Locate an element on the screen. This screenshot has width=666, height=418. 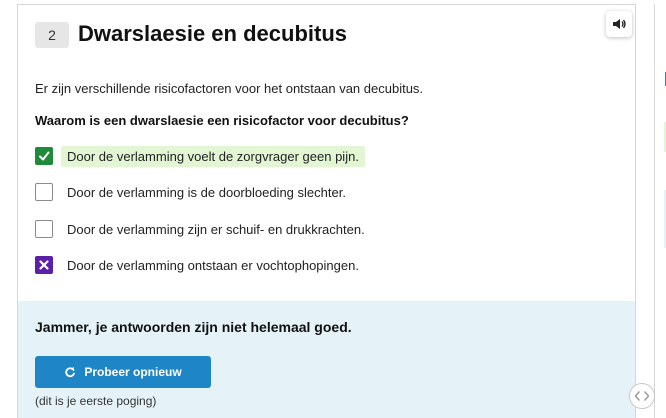
cross-icon is located at coordinates (44, 265).